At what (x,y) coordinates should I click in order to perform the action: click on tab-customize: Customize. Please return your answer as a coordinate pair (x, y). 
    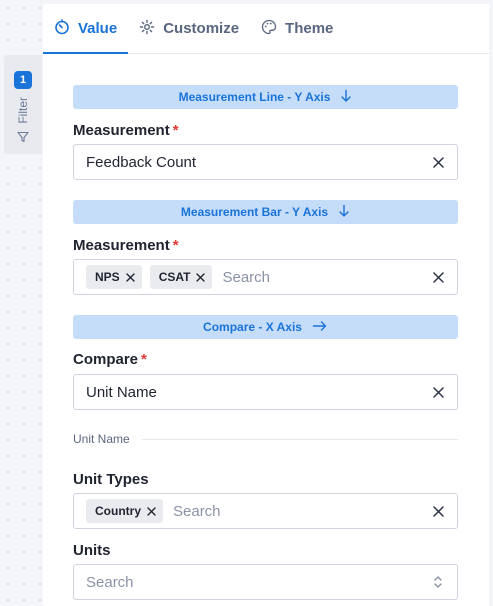
    Looking at the image, I should click on (189, 28).